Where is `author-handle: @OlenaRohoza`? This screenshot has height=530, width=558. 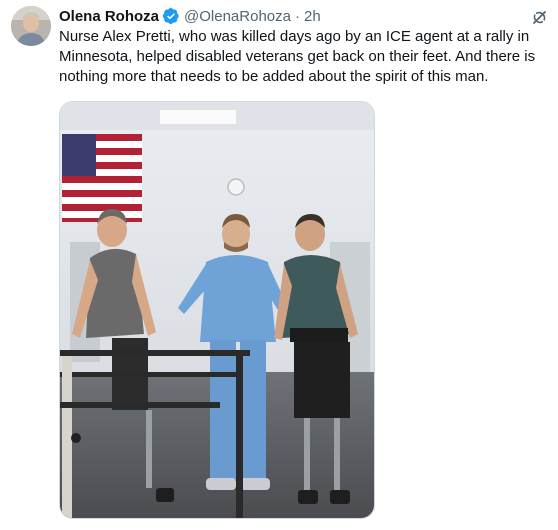 author-handle: @OlenaRohoza is located at coordinates (237, 16).